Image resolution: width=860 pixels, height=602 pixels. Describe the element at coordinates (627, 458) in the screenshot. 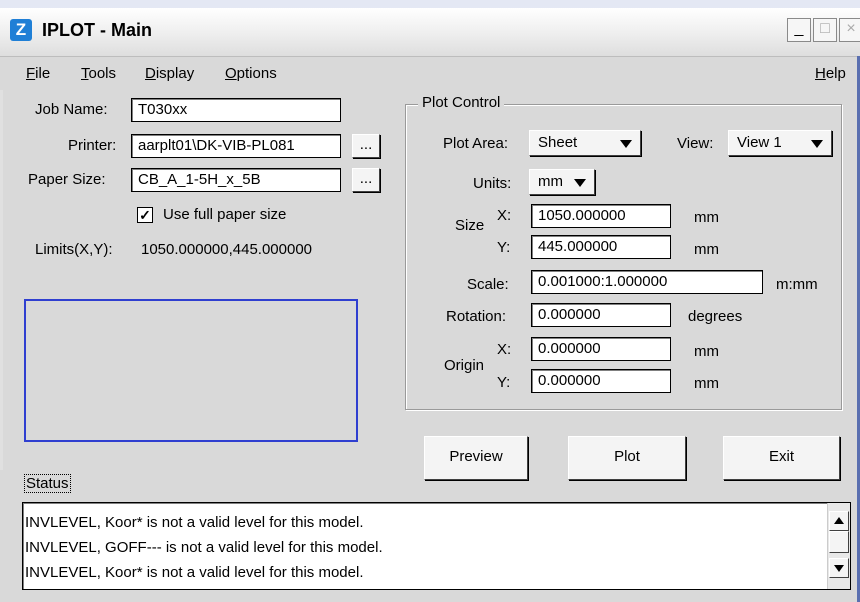

I see `plot-button: Plot` at that location.